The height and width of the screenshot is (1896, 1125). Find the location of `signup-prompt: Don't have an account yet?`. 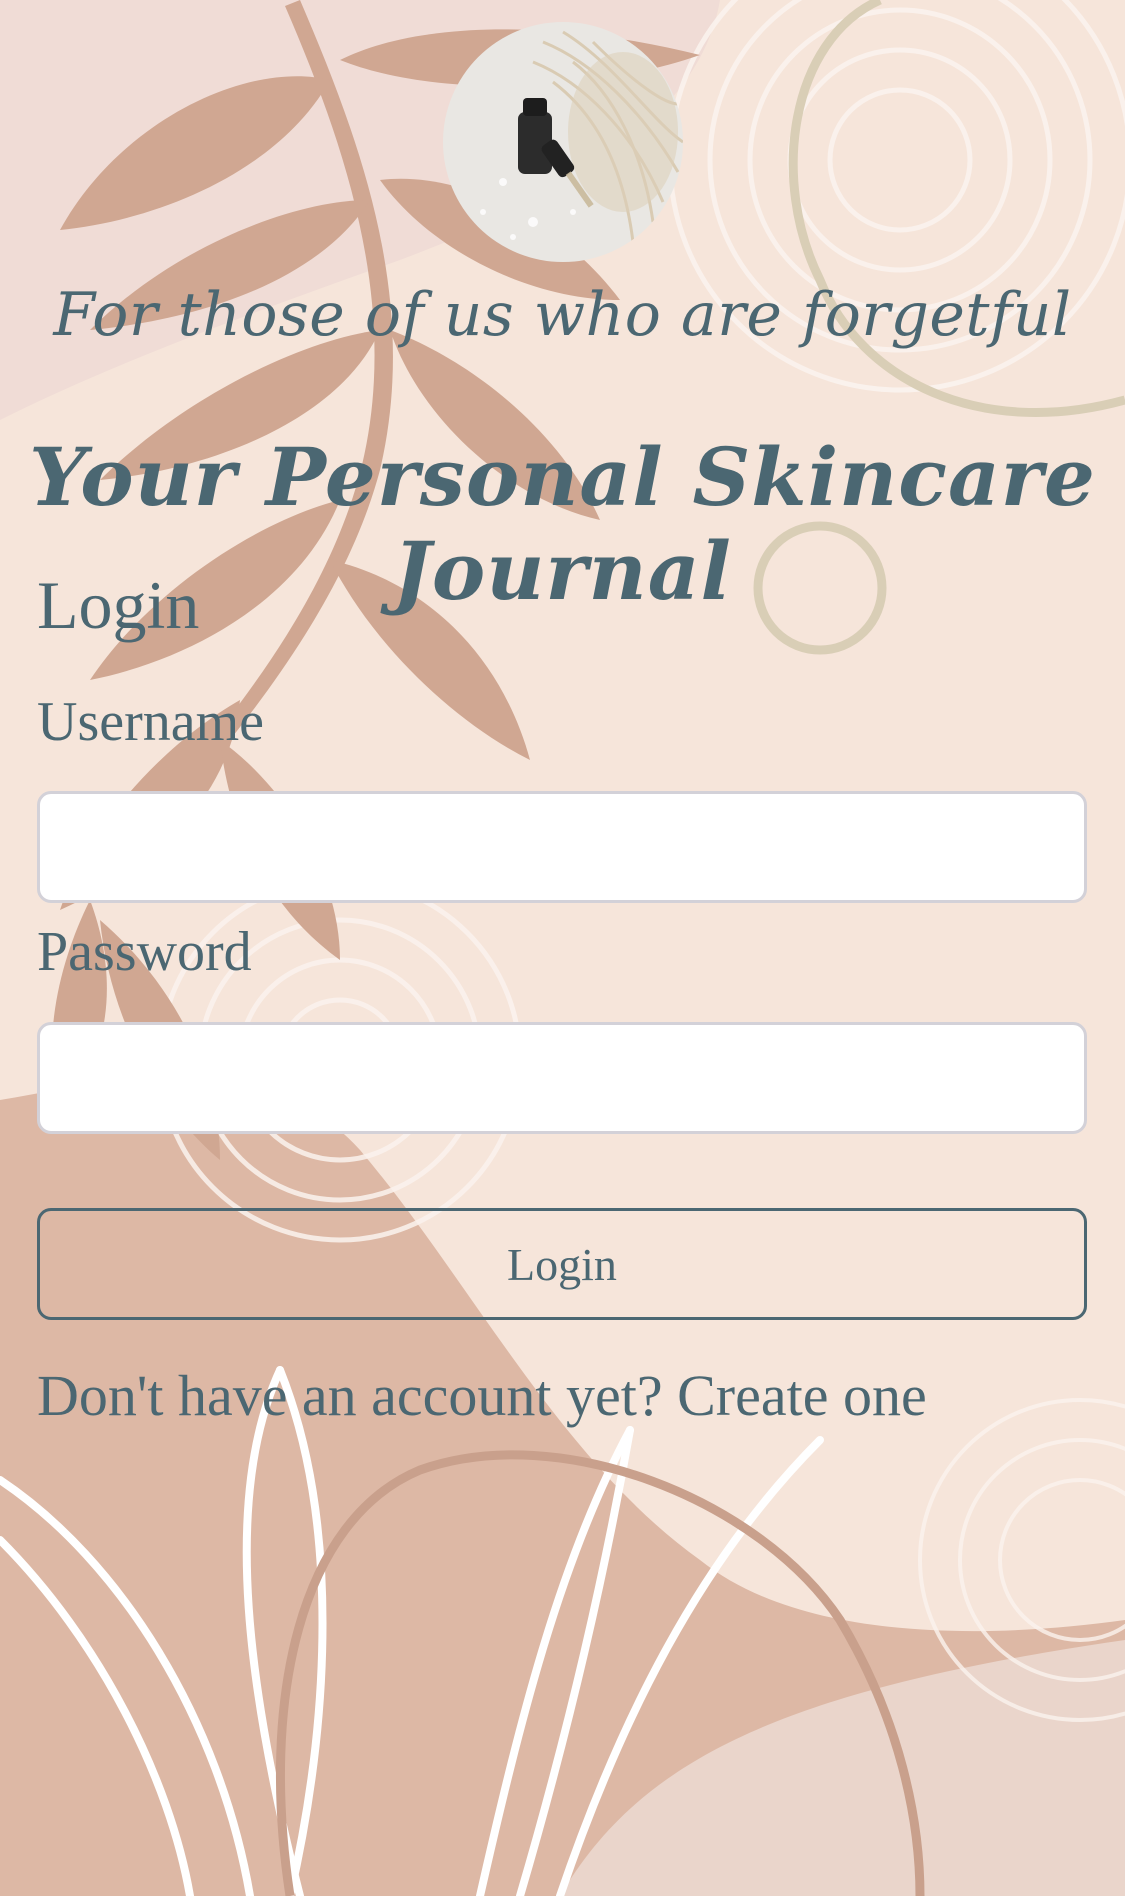

signup-prompt: Don't have an account yet? is located at coordinates (350, 1395).